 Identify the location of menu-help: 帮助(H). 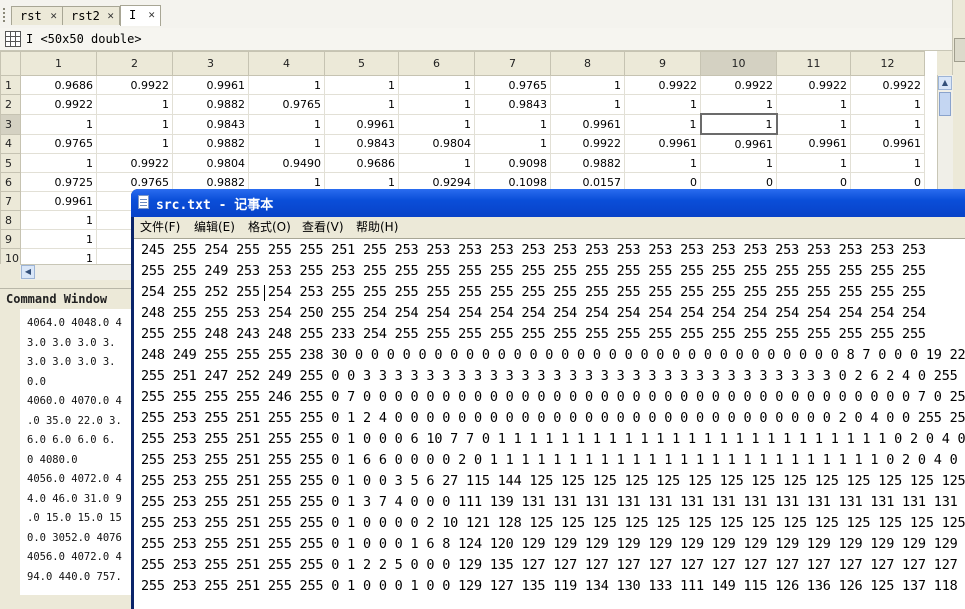
(377, 227).